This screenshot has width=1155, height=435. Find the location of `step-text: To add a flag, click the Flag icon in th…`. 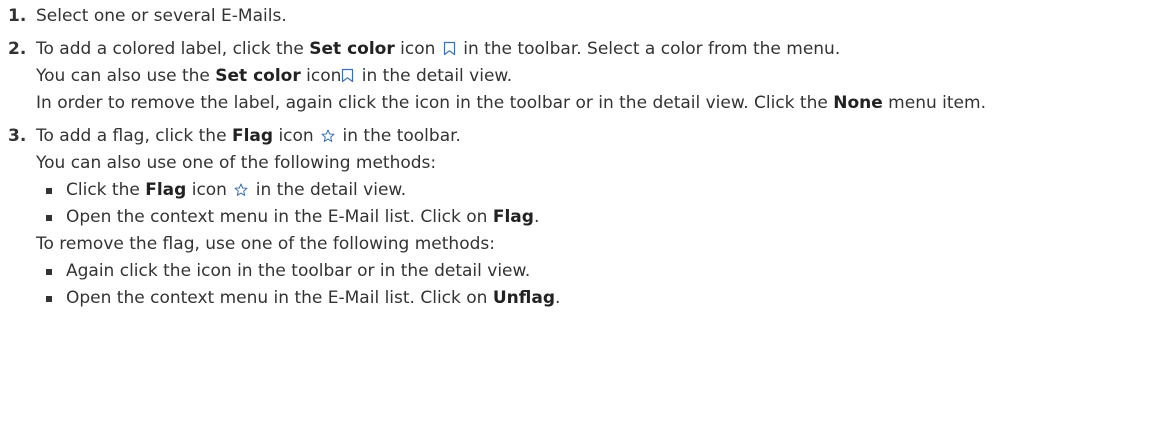

step-text: To add a flag, click the Flag icon in th… is located at coordinates (248, 136).